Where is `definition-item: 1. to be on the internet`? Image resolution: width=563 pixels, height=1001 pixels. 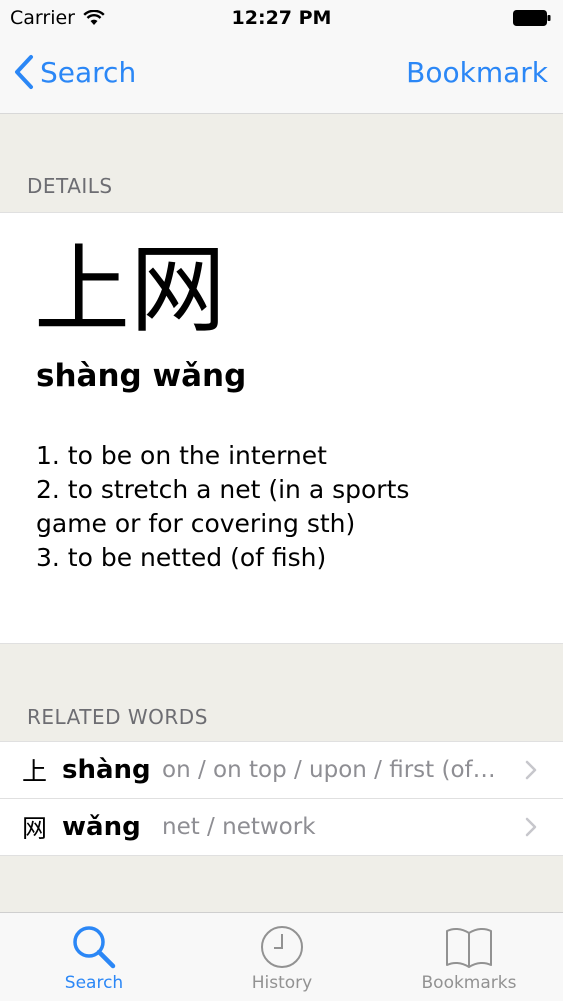 definition-item: 1. to be on the internet is located at coordinates (181, 455).